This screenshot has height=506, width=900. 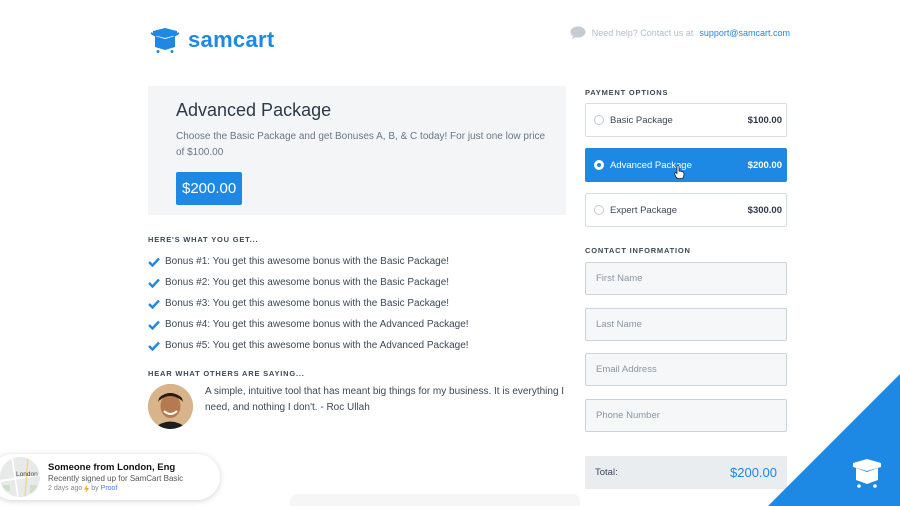 I want to click on lightning-bolt-icon, so click(x=87, y=488).